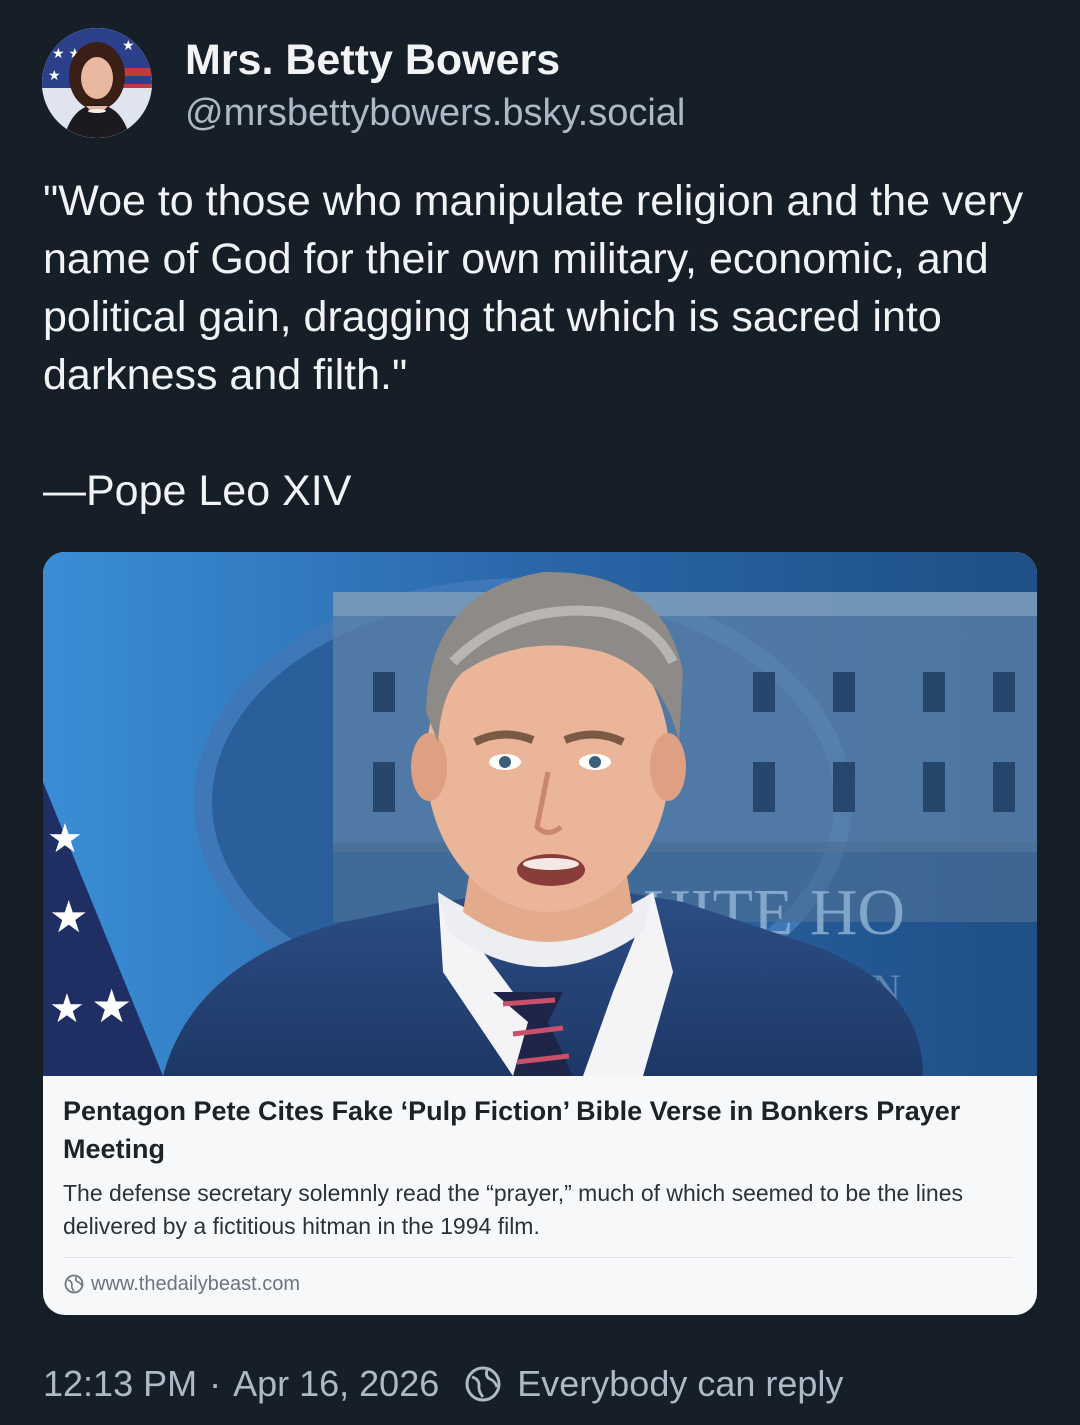  What do you see at coordinates (195, 1284) in the screenshot?
I see `link-card-domain: www.thedailybeast.com` at bounding box center [195, 1284].